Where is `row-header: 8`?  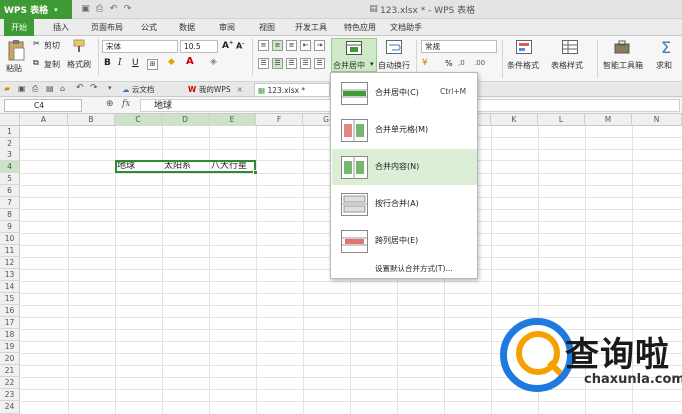
row-header: 8 is located at coordinates (10, 215).